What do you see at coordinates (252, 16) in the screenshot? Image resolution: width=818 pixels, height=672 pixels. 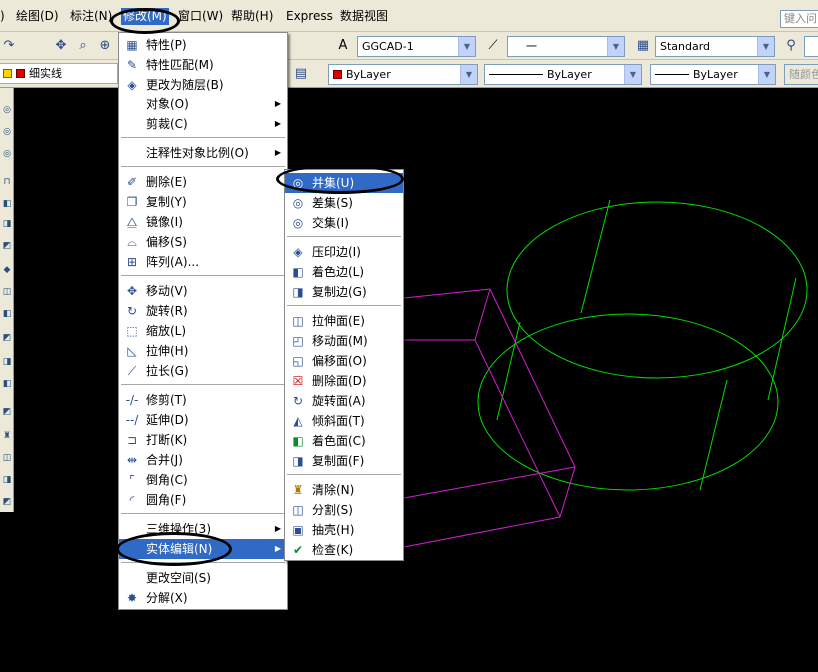 I see `menu-help: 帮助(H)` at bounding box center [252, 16].